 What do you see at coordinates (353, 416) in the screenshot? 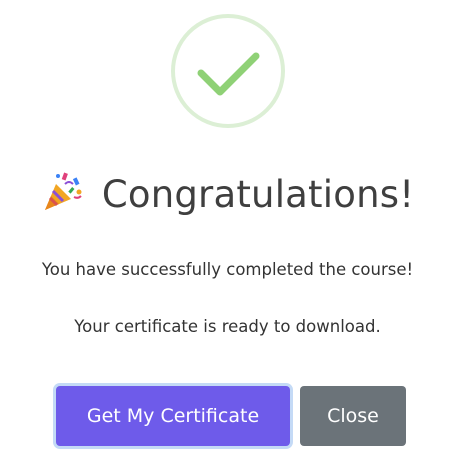
I see `close-button: Close` at bounding box center [353, 416].